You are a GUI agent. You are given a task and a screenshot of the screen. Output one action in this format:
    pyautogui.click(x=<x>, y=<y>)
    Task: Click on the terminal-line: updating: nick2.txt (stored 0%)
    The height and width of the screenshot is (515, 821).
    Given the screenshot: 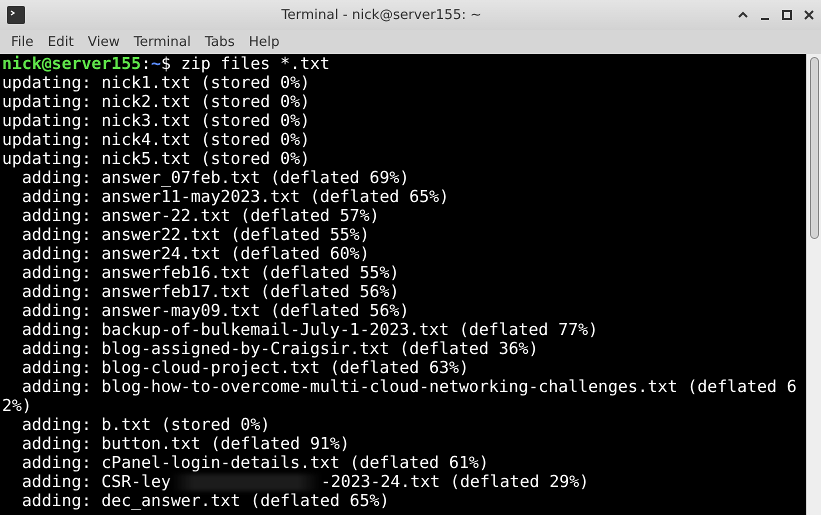 What is the action you would take?
    pyautogui.click(x=156, y=101)
    